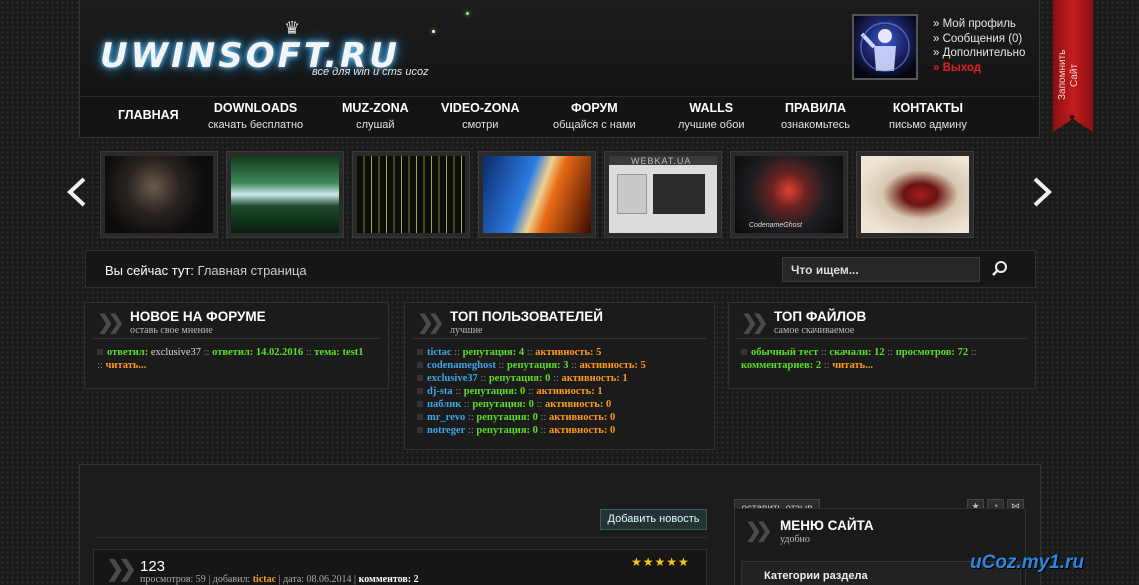 The width and height of the screenshot is (1139, 585). Describe the element at coordinates (979, 24) in the screenshot. I see `user-menu-profile: » Мой профиль` at that location.